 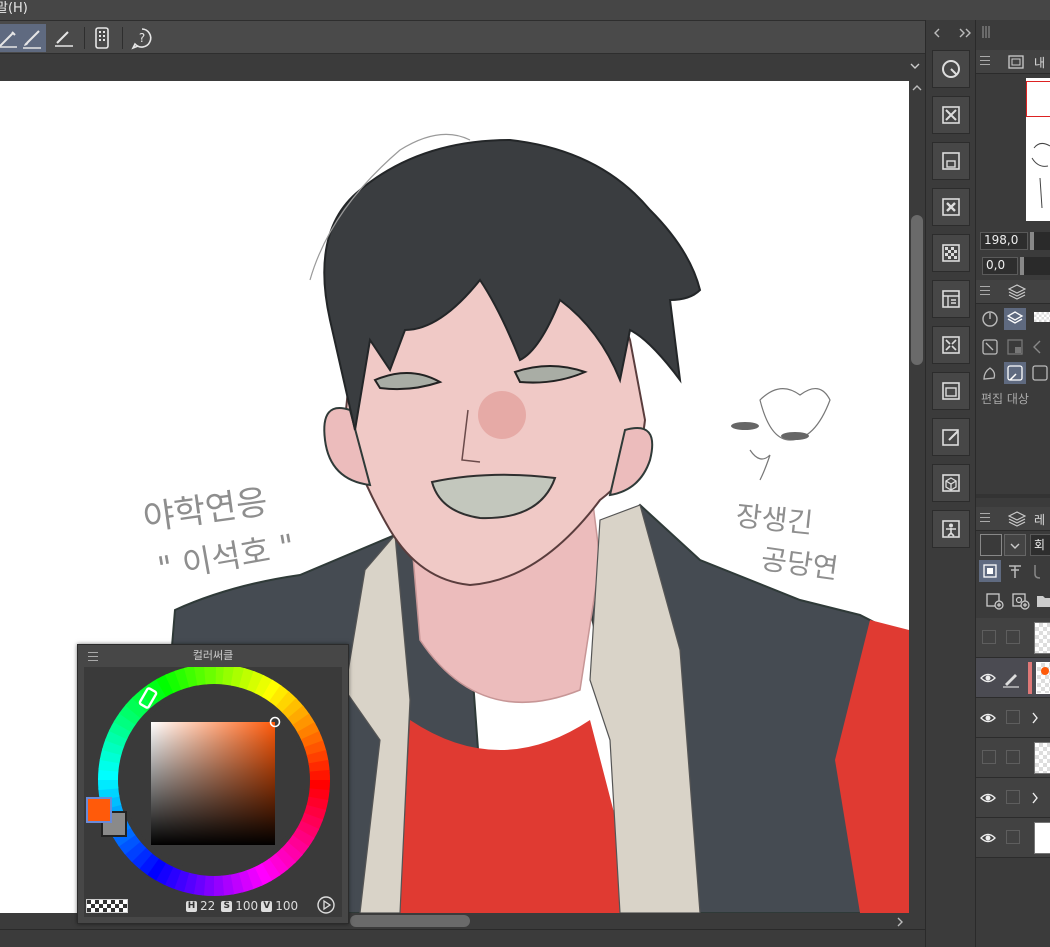 What do you see at coordinates (207, 906) in the screenshot?
I see `h-value: 22` at bounding box center [207, 906].